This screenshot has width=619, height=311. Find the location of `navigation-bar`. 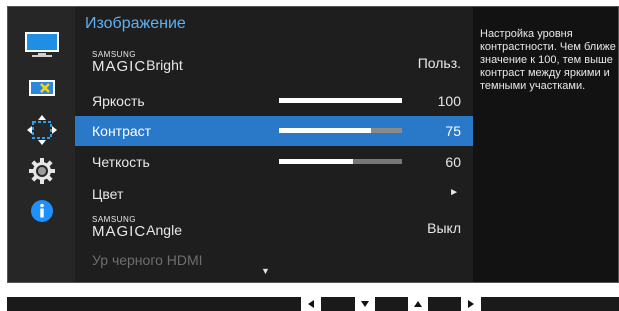

navigation-bar is located at coordinates (313, 304).